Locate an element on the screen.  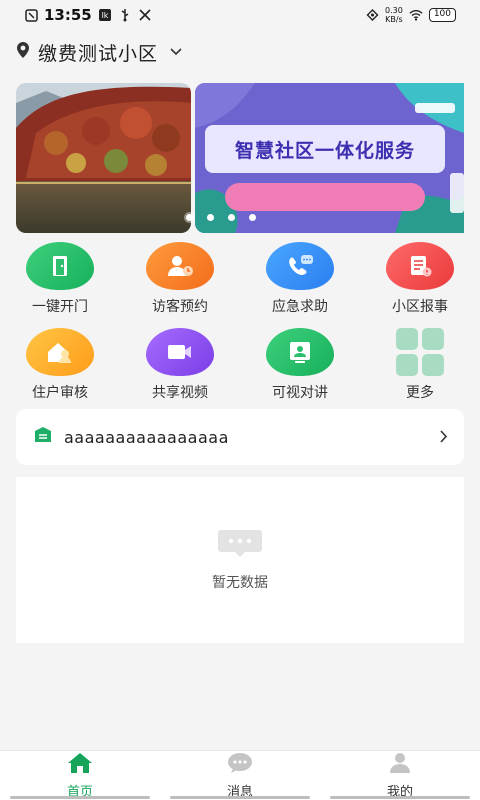
tab-home: 首页 is located at coordinates (80, 775).